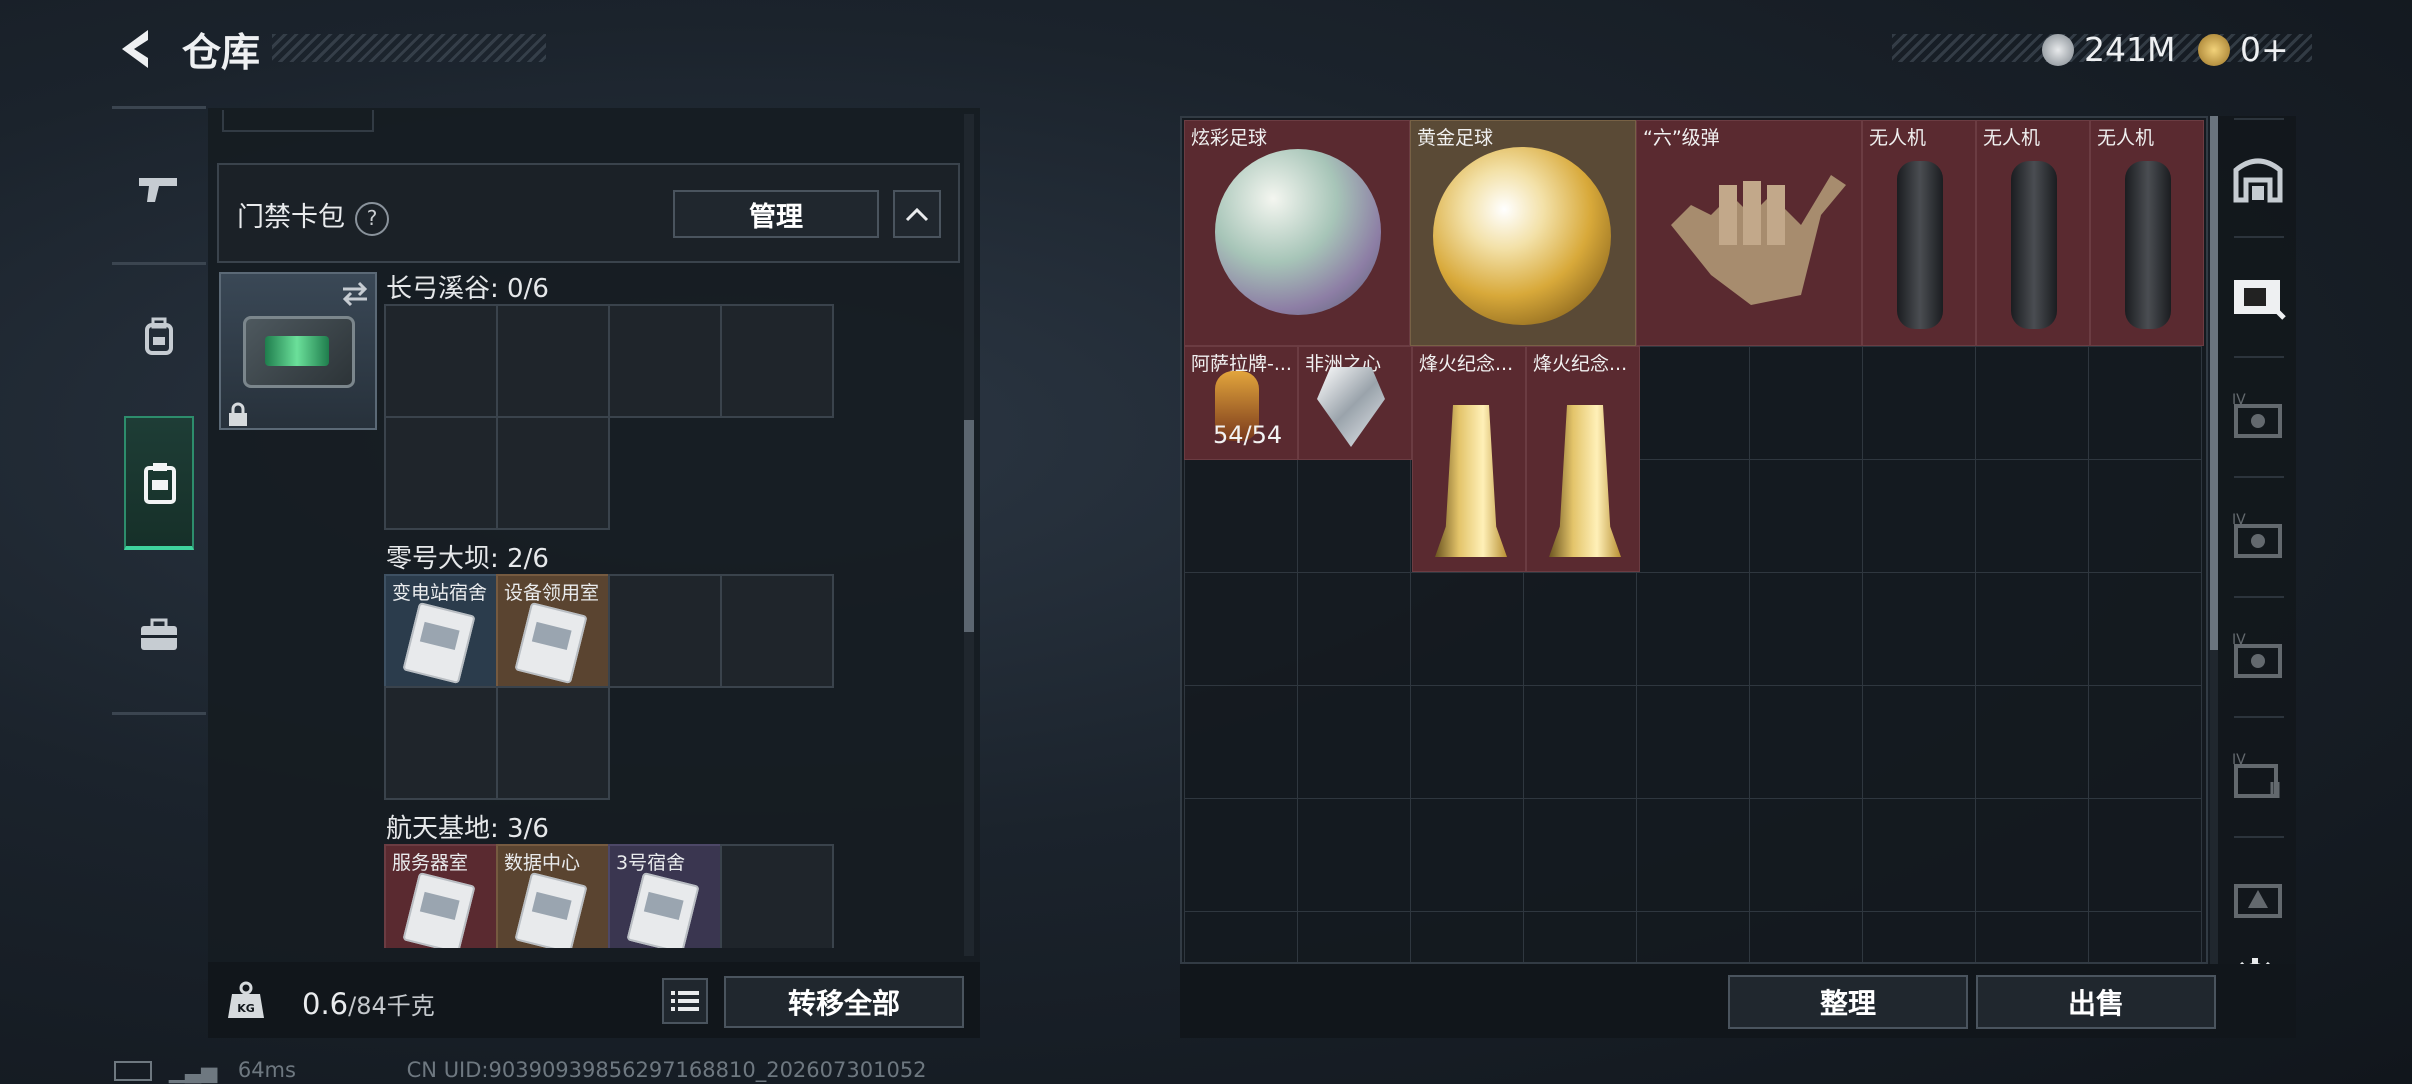  What do you see at coordinates (372, 218) in the screenshot?
I see `help-icon: ?` at bounding box center [372, 218].